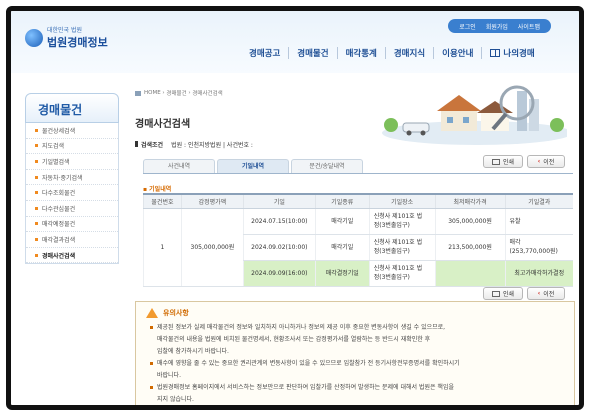 Image resolution: width=590 pixels, height=420 pixels. I want to click on print-button-bottom: 인쇄, so click(503, 293).